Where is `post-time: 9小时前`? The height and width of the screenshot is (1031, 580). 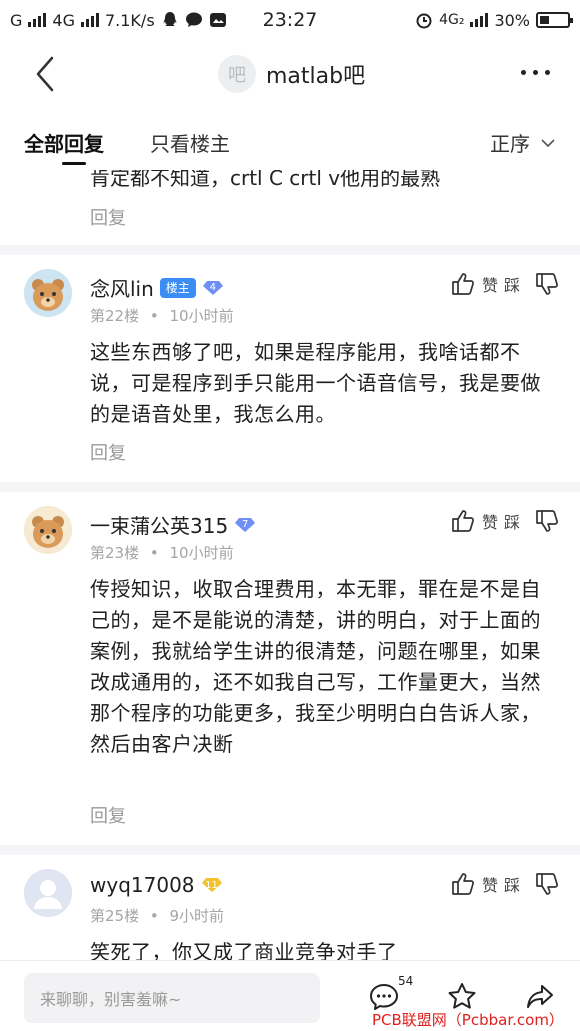
post-time: 9小时前 is located at coordinates (197, 916).